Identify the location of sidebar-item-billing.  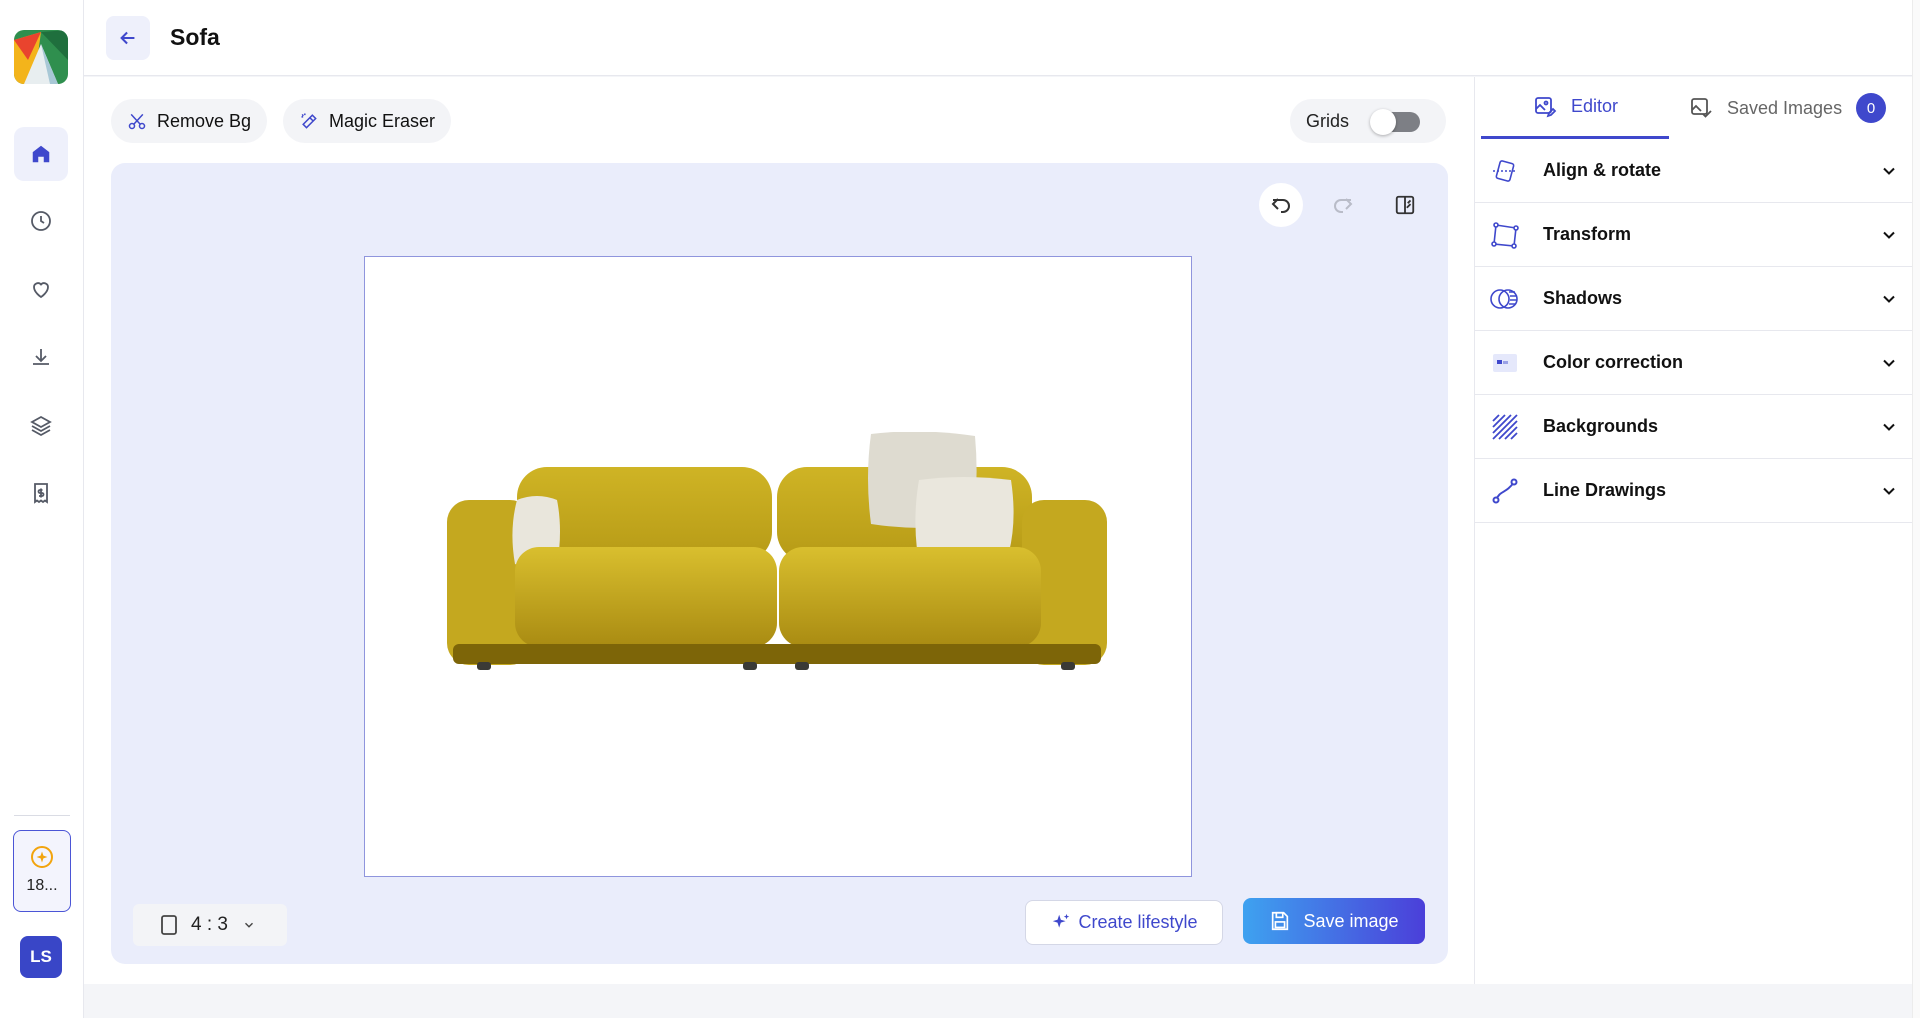
(41, 493).